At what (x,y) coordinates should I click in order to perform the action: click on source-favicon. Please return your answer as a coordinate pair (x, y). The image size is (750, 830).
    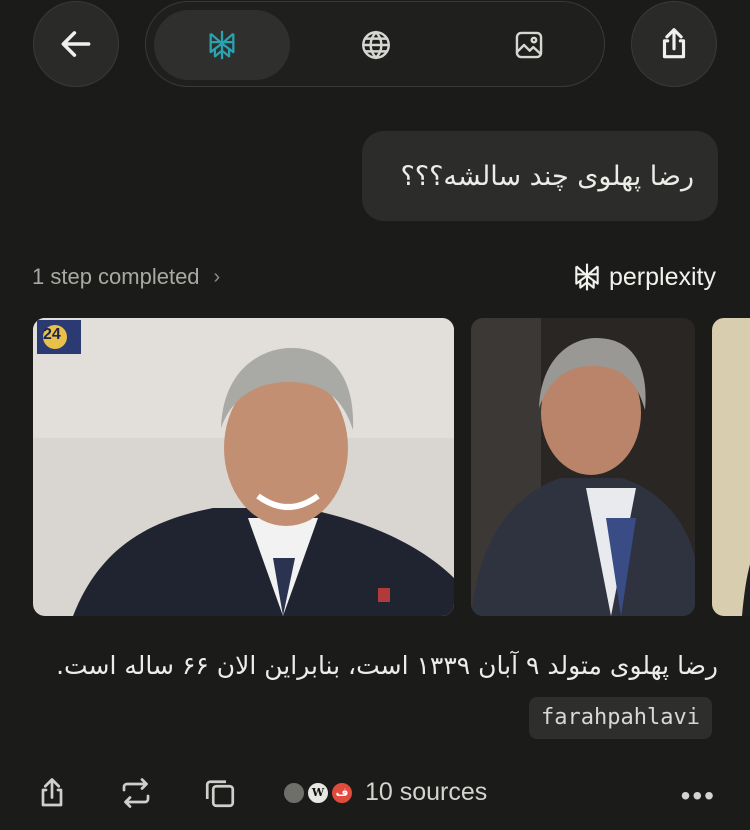
    Looking at the image, I should click on (294, 792).